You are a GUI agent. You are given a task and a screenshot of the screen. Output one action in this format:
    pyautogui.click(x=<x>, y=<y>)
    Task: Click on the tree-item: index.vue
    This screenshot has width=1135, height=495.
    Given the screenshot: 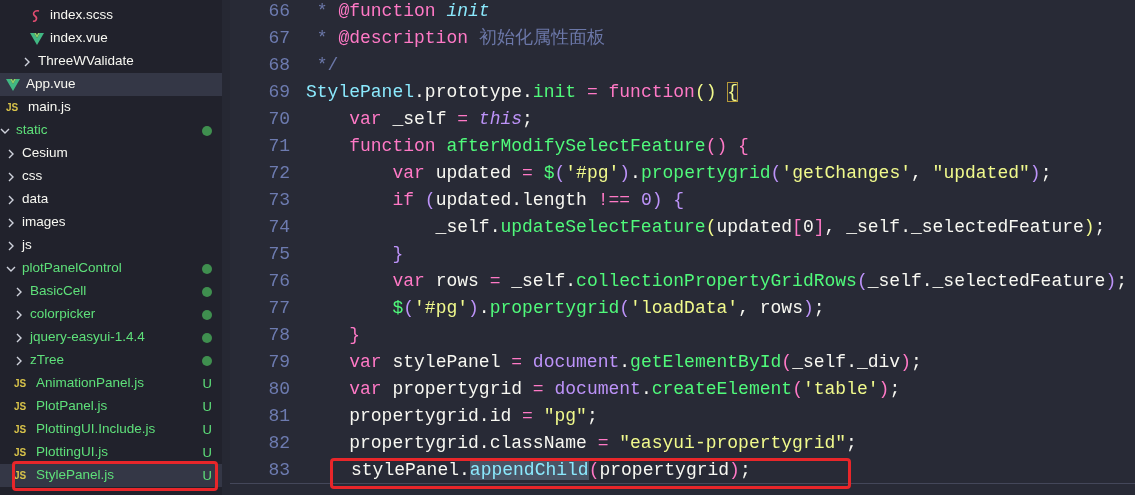 What is the action you would take?
    pyautogui.click(x=111, y=38)
    